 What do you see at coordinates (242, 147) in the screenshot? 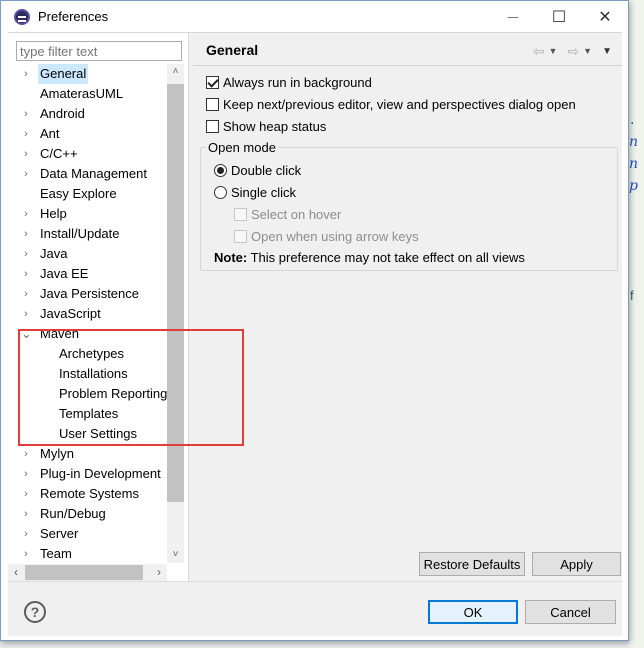
I see `open-mode-legend: Open mode` at bounding box center [242, 147].